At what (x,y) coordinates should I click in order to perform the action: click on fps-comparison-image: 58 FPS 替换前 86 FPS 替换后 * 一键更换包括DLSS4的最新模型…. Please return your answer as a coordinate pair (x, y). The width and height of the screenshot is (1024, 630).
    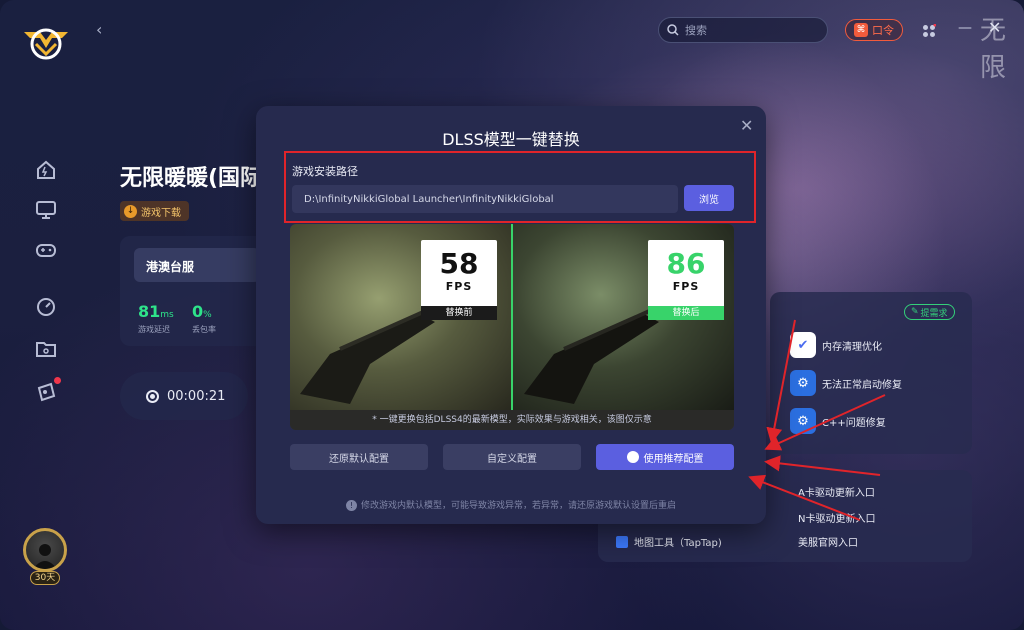
    Looking at the image, I should click on (512, 327).